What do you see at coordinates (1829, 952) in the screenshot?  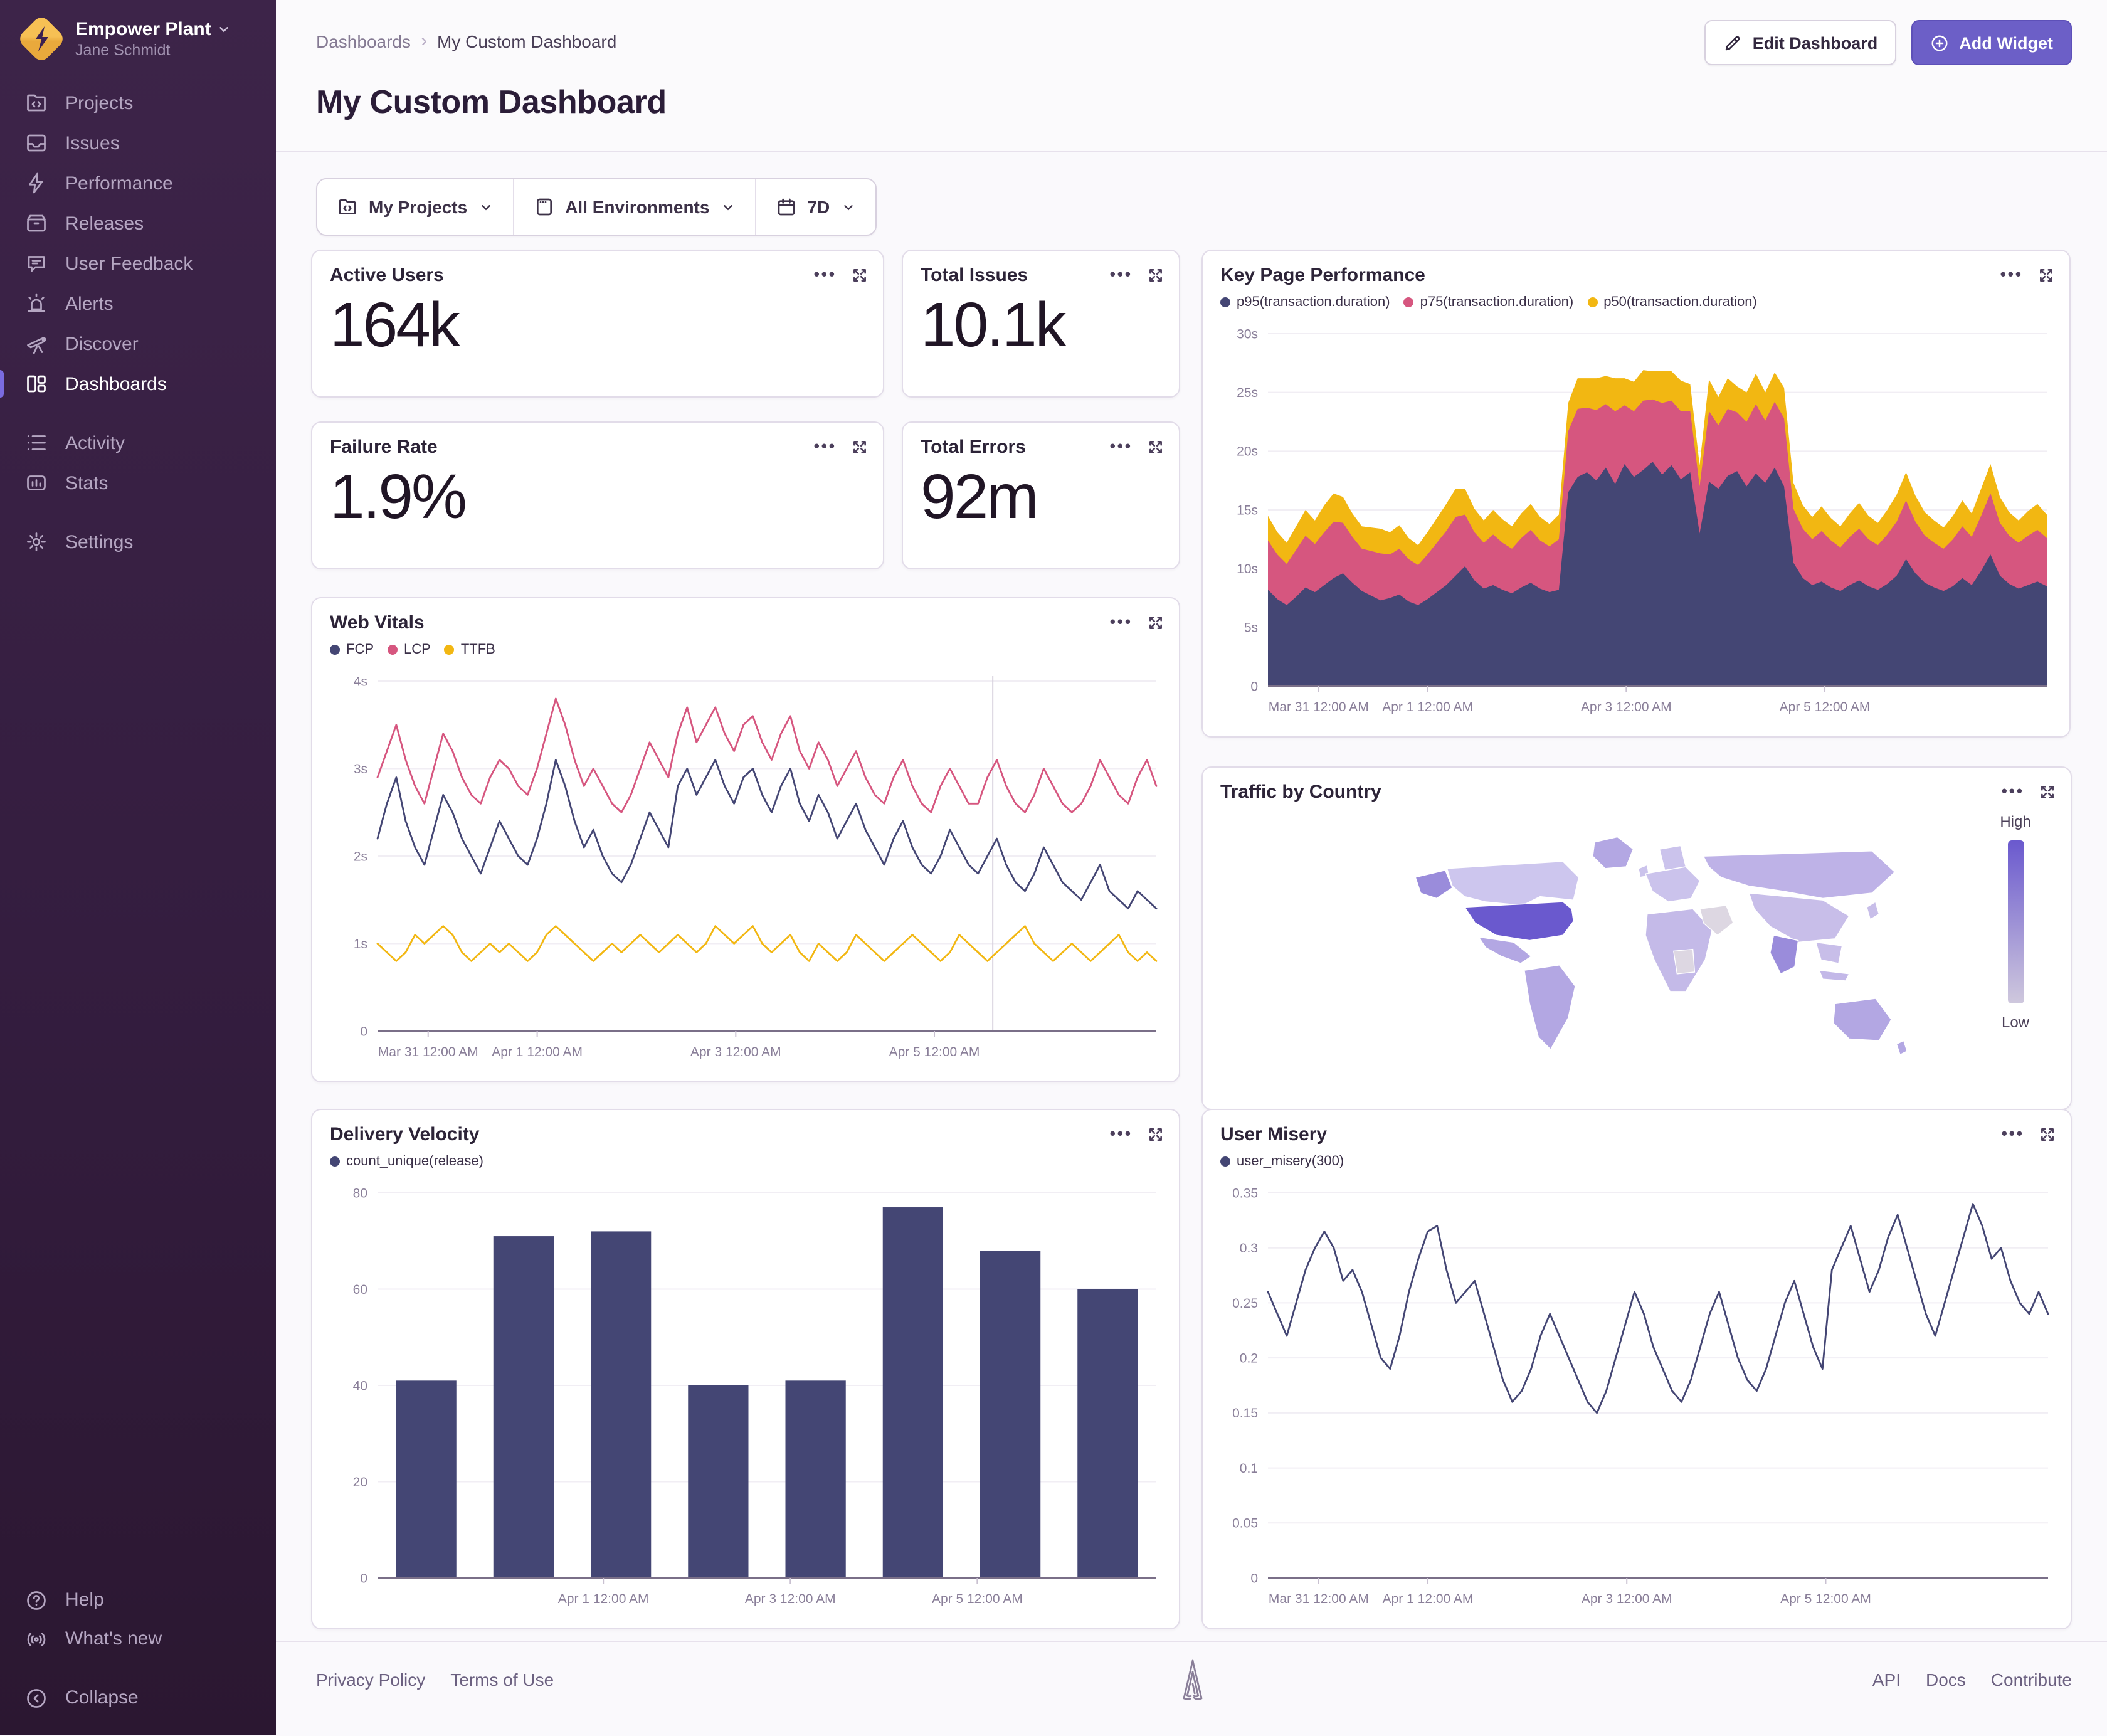 I see `map-region-se_asia` at bounding box center [1829, 952].